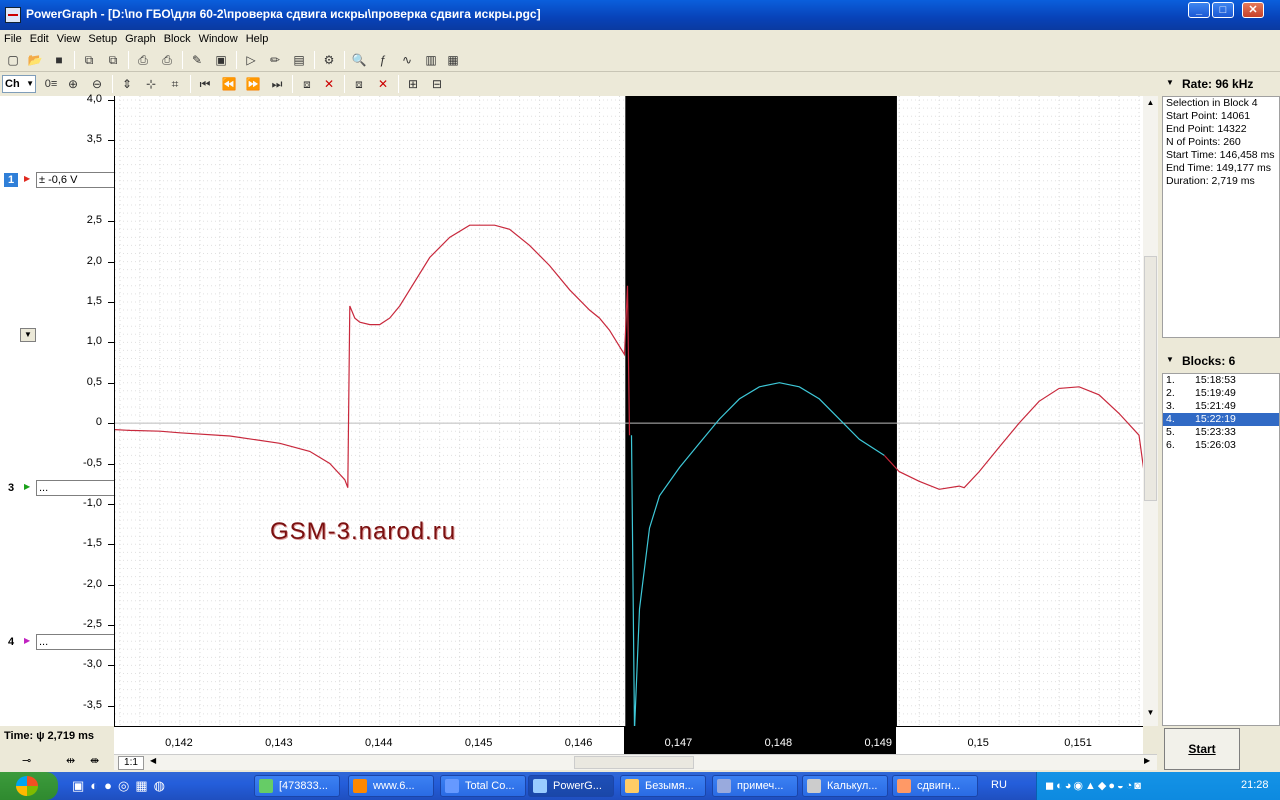 This screenshot has height=800, width=1280. Describe the element at coordinates (1199, 10) in the screenshot. I see `minimize-button: _` at that location.